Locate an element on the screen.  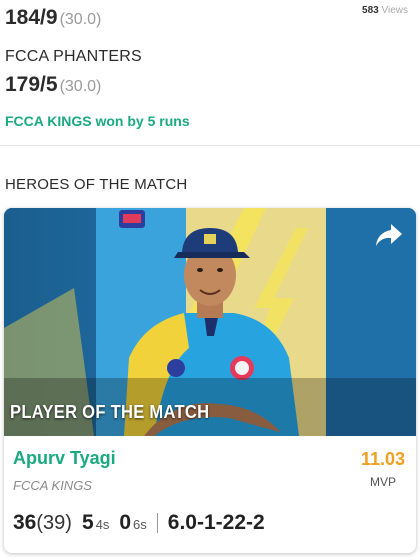
player-stats: 36 (39) 5 4s 0 6s 6.0-1-22-2 is located at coordinates (139, 523).